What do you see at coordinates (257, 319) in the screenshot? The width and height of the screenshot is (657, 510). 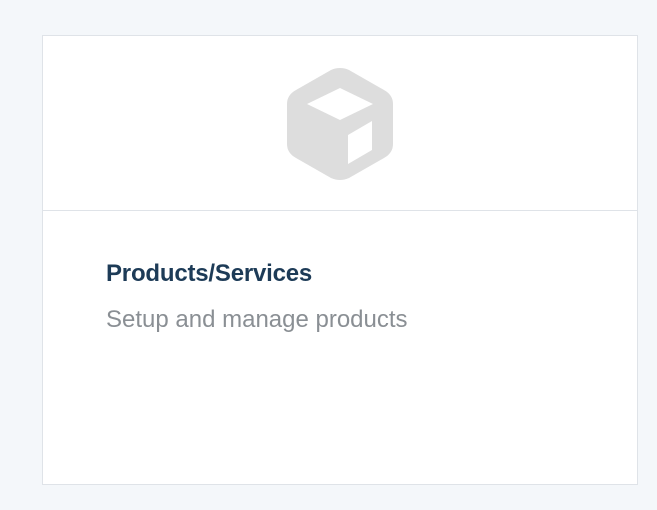 I see `card-description: Setup and manage products` at bounding box center [257, 319].